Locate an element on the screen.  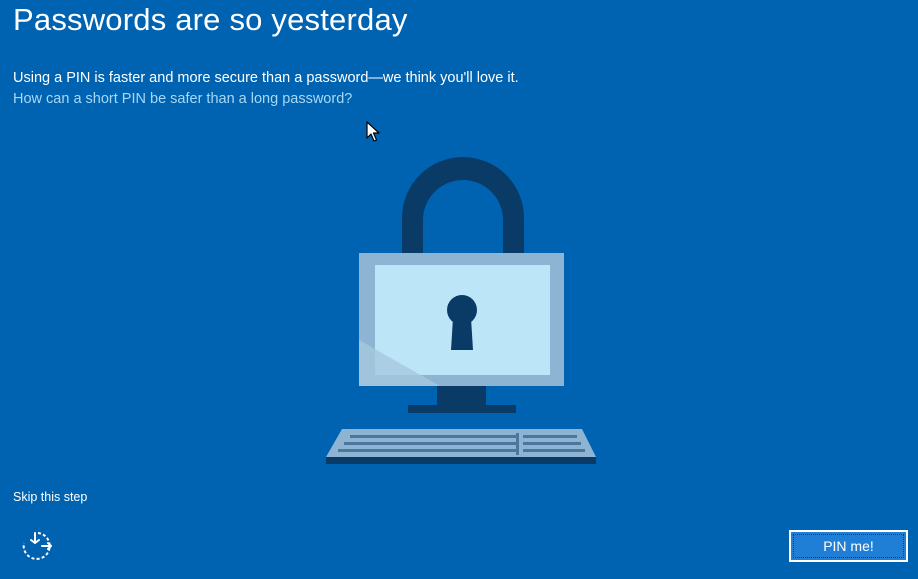
monitor-base is located at coordinates (462, 409).